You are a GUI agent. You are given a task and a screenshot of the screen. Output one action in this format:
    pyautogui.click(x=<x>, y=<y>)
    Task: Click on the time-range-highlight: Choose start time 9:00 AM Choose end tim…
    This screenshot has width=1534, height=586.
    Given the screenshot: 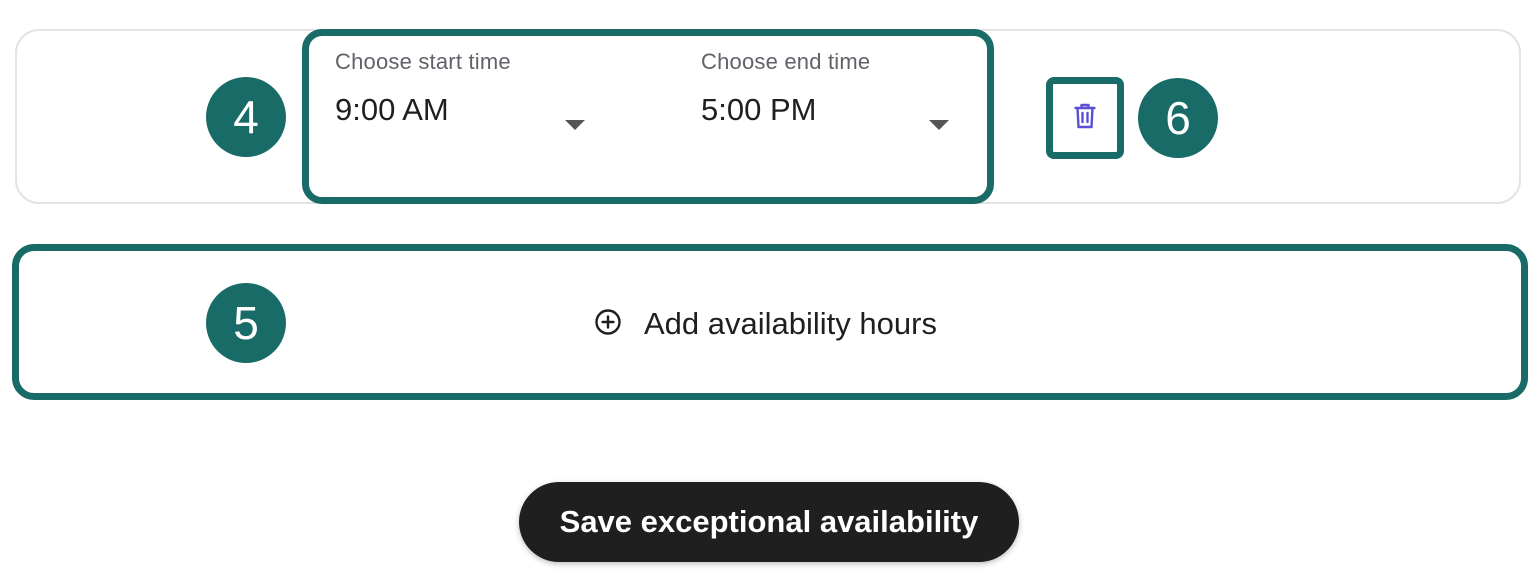 What is the action you would take?
    pyautogui.click(x=648, y=116)
    